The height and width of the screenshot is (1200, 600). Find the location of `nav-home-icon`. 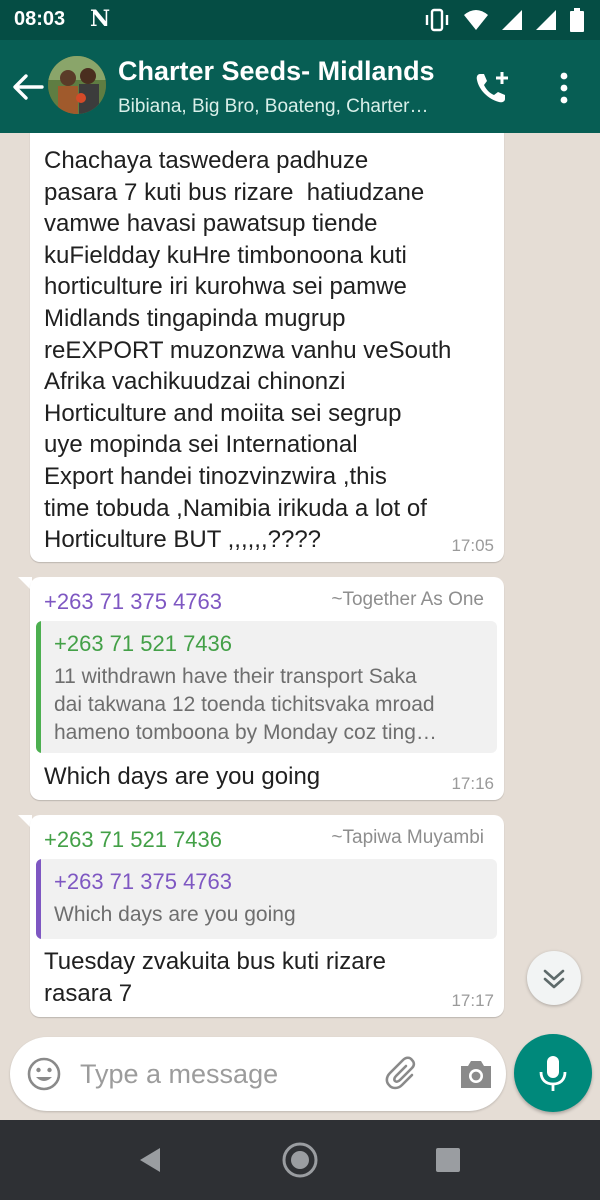

nav-home-icon is located at coordinates (300, 1160).